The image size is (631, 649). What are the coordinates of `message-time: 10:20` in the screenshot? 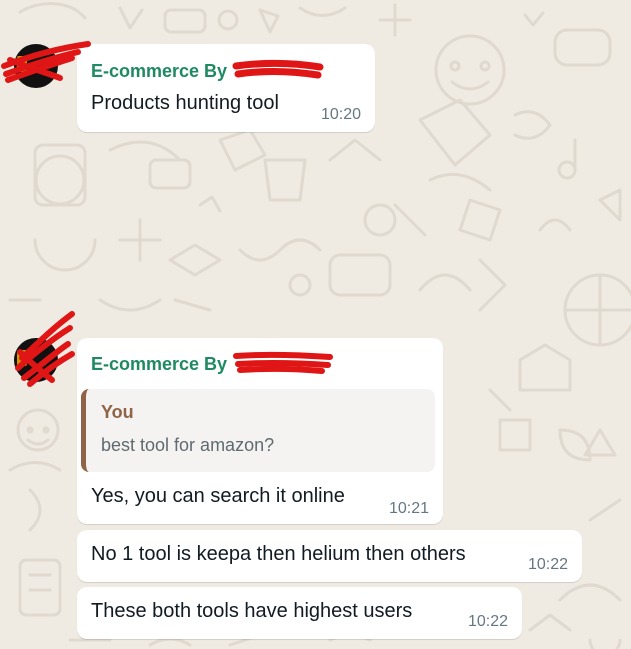 It's located at (340, 114).